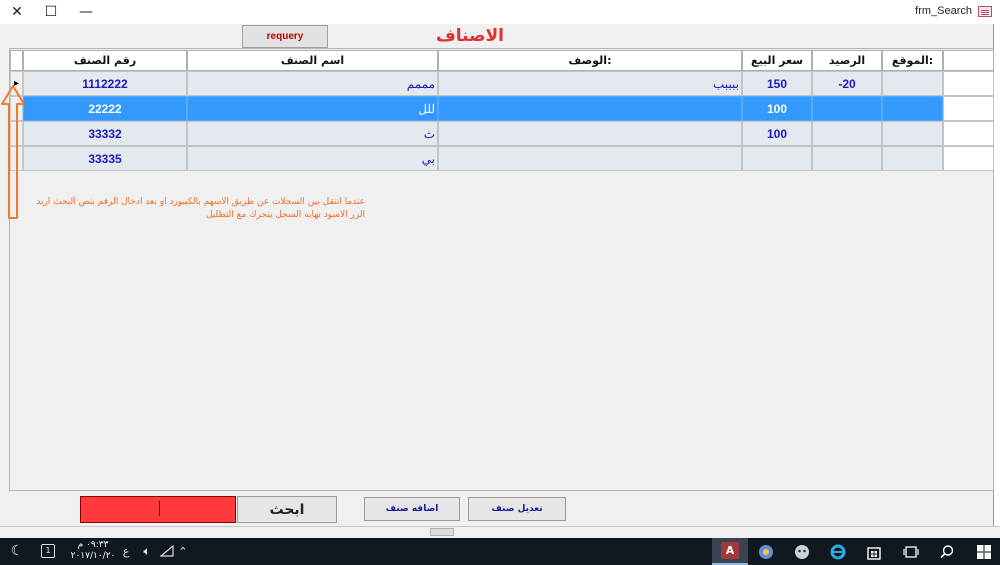 The image size is (1000, 565). Describe the element at coordinates (93, 545) in the screenshot. I see `clock-time: ٠٩:٣٣ م` at that location.